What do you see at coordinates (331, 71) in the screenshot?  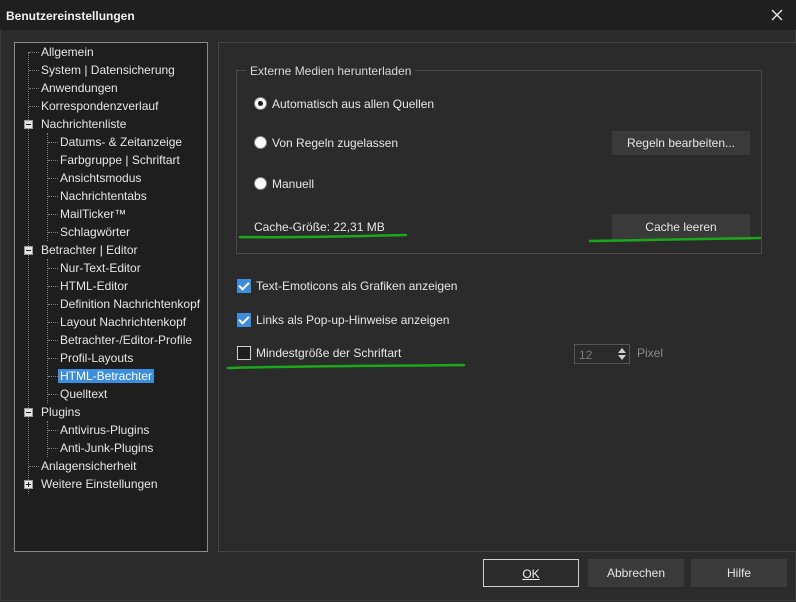 I see `external-media-group-title: Externe Medien herunterladen` at bounding box center [331, 71].